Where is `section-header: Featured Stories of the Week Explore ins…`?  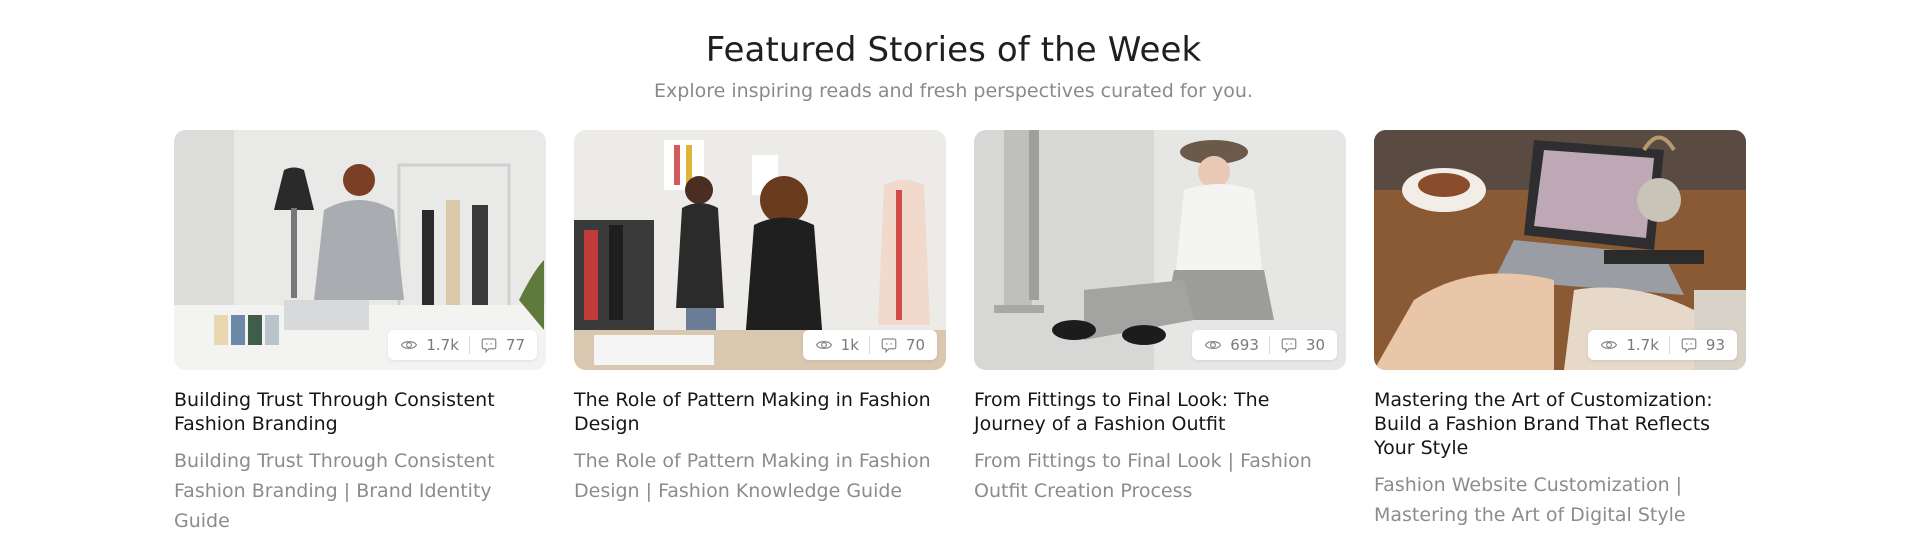 section-header: Featured Stories of the Week Explore ins… is located at coordinates (953, 66).